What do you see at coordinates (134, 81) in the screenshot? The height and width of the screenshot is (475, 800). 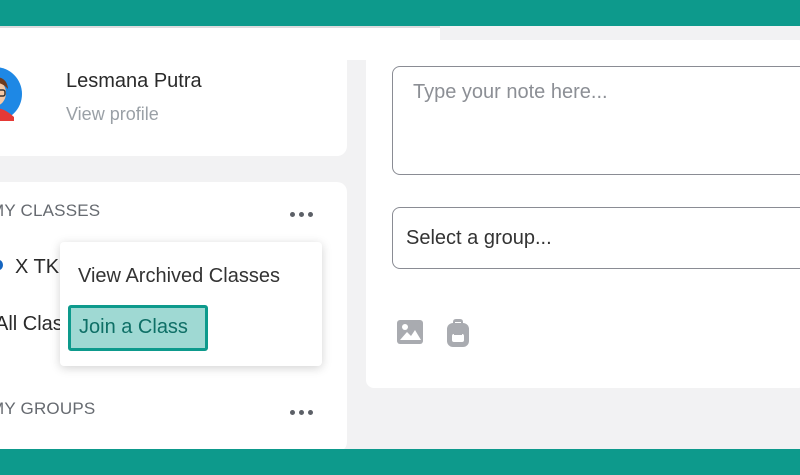 I see `profile-name: Lesmana Putra` at bounding box center [134, 81].